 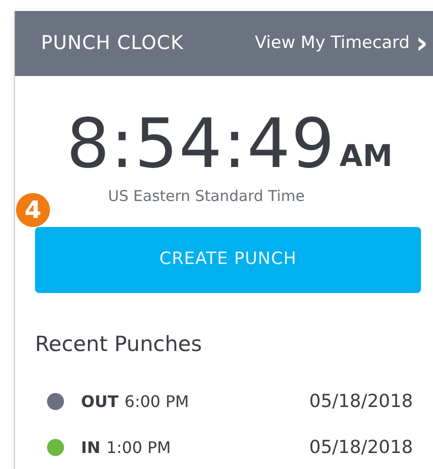 I want to click on punch-time: 6:00 PM, so click(x=156, y=401).